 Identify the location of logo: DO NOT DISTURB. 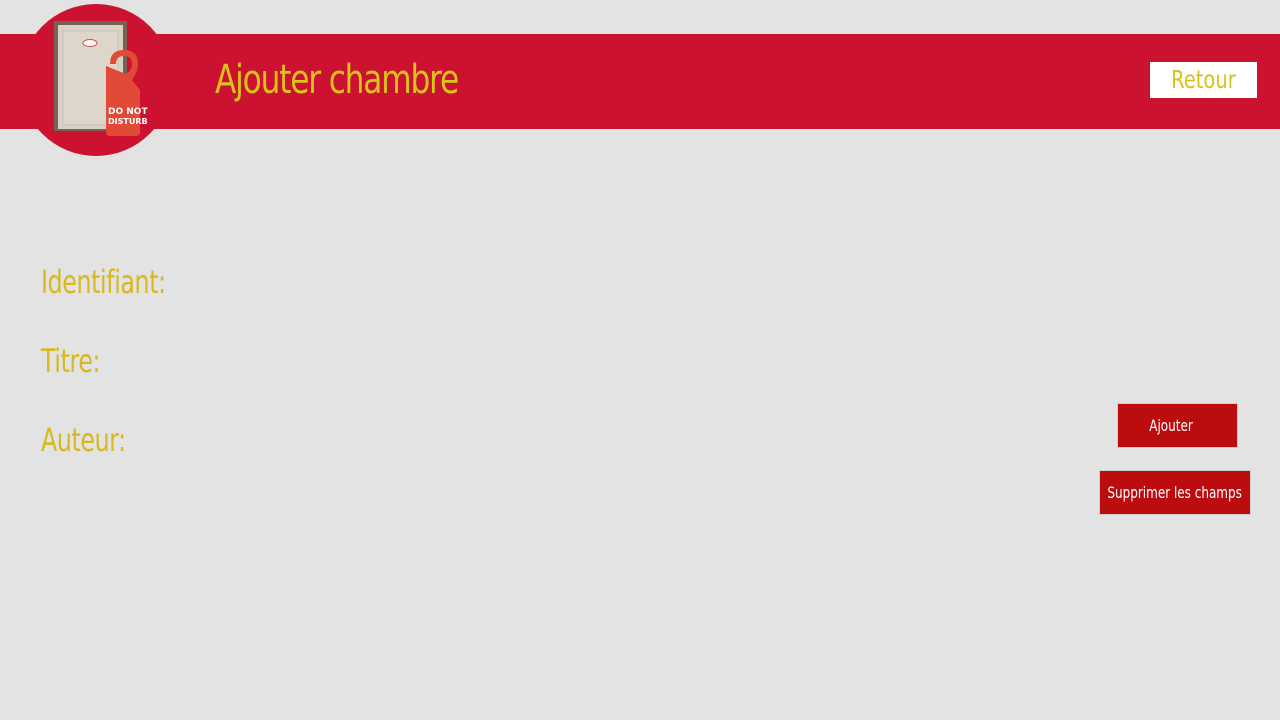
(96, 80).